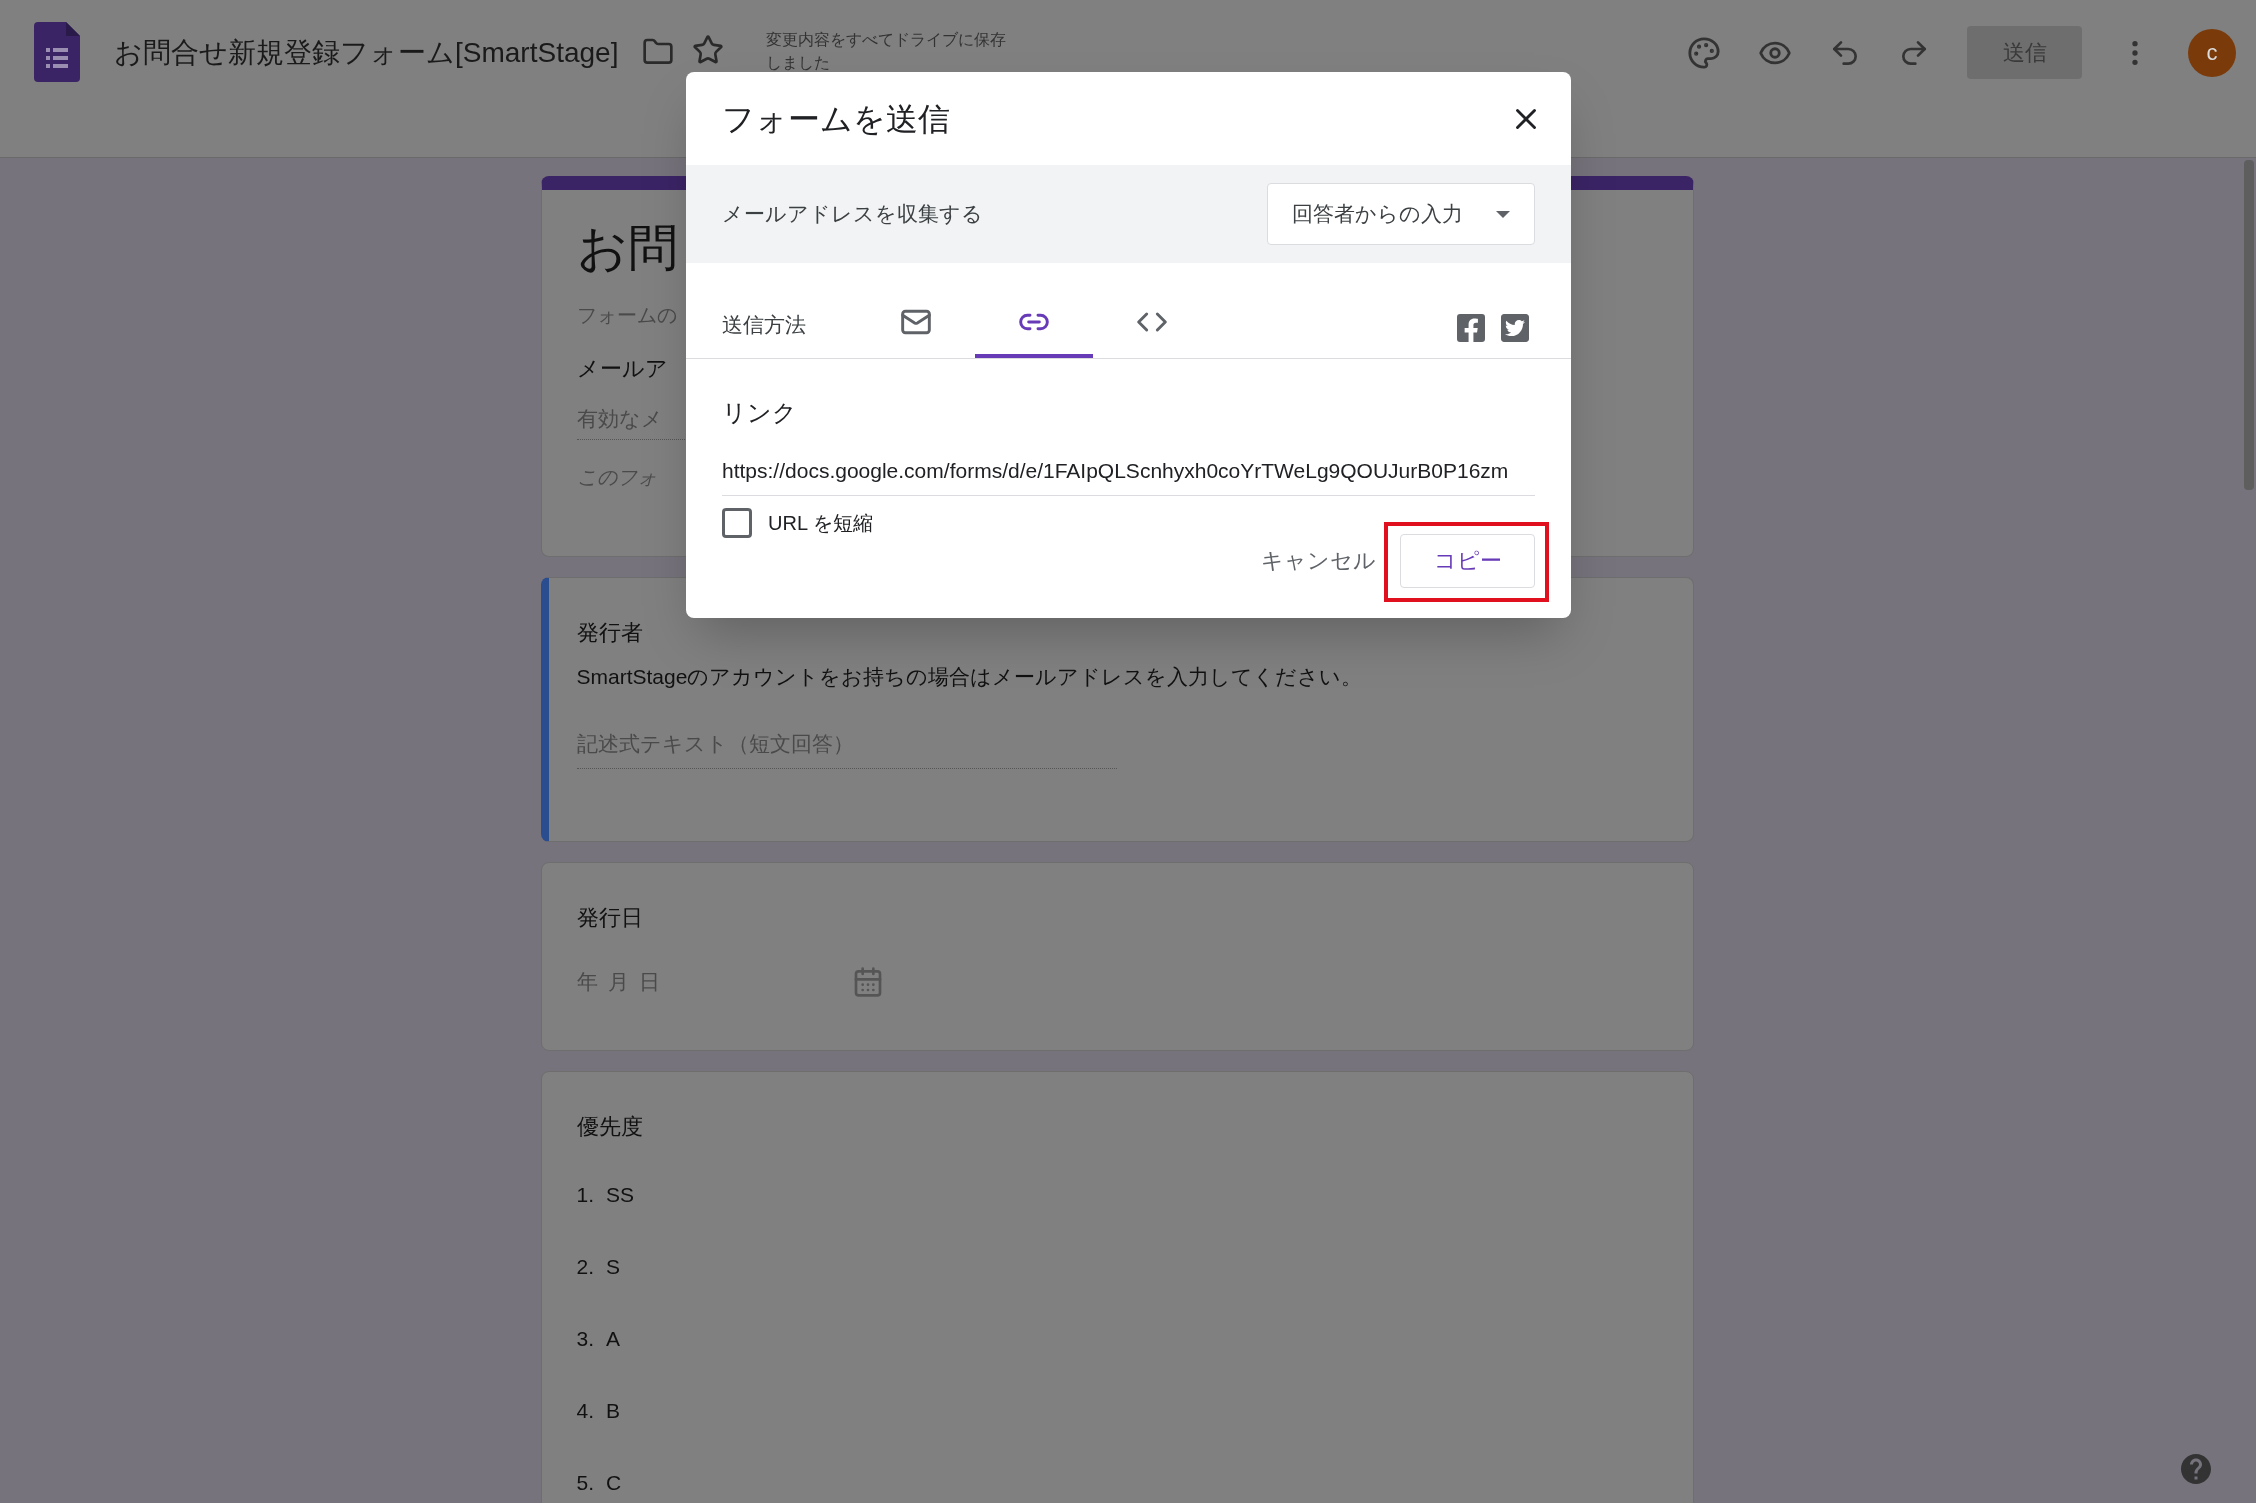 The image size is (2256, 1503). I want to click on form-title: お問合せ新規登録フォーム[SmartStage], so click(366, 53).